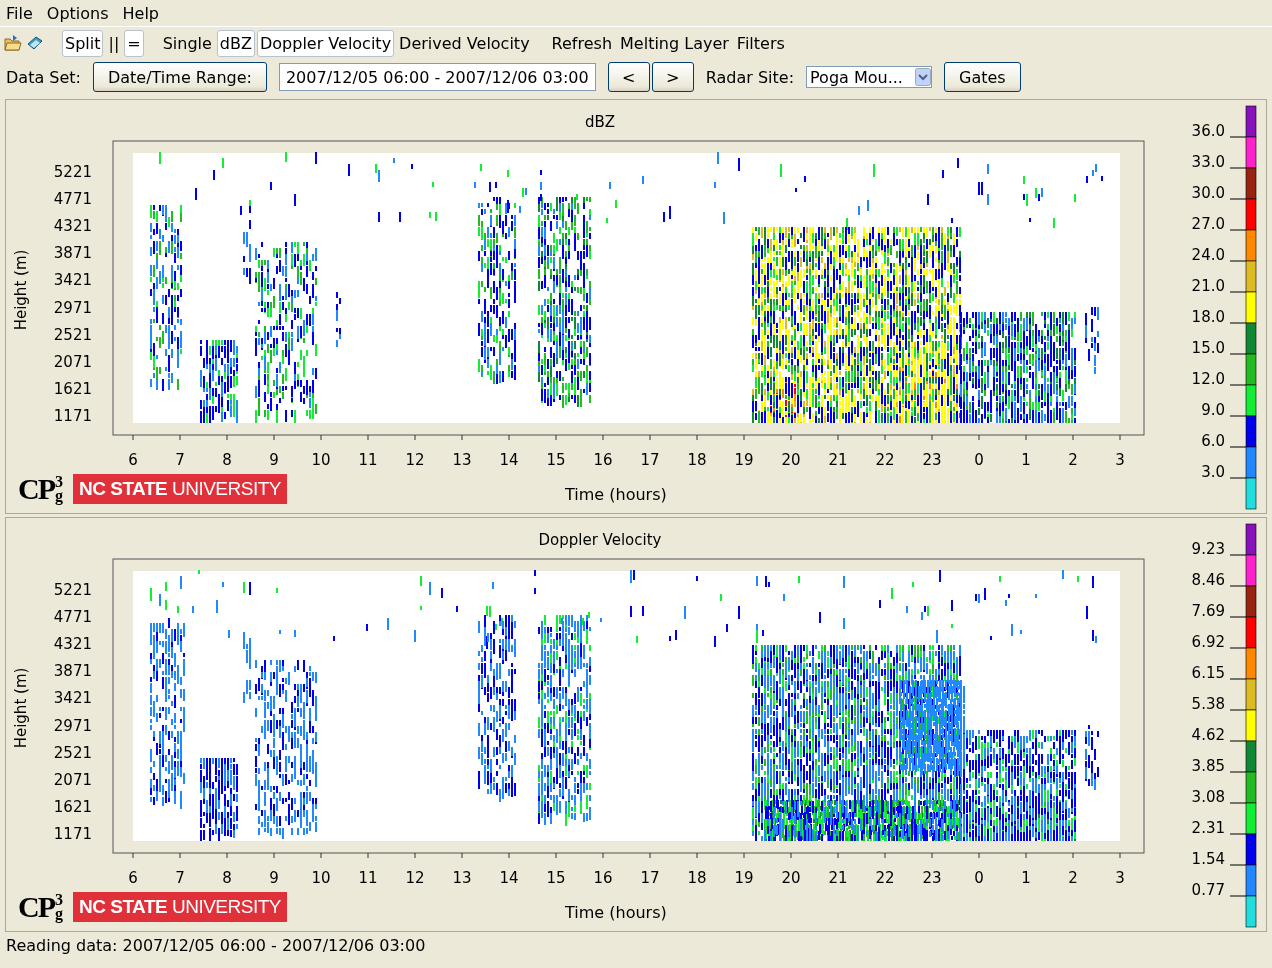 The width and height of the screenshot is (1272, 968). Describe the element at coordinates (1208, 162) in the screenshot. I see `scale-label: 33.0` at that location.